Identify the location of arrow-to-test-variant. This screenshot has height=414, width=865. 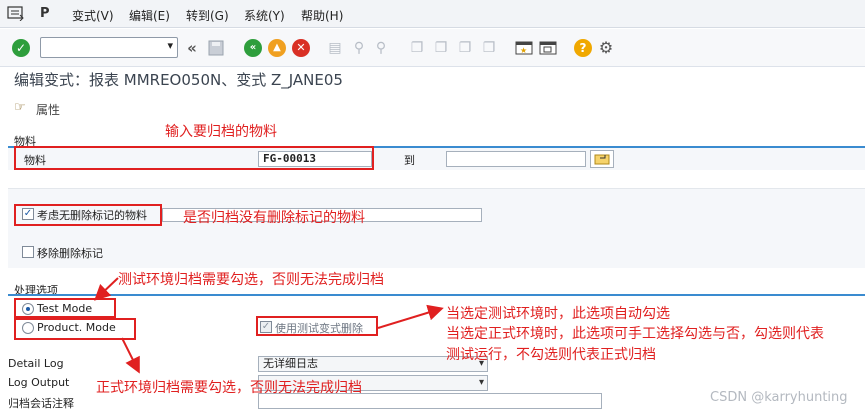
(410, 316).